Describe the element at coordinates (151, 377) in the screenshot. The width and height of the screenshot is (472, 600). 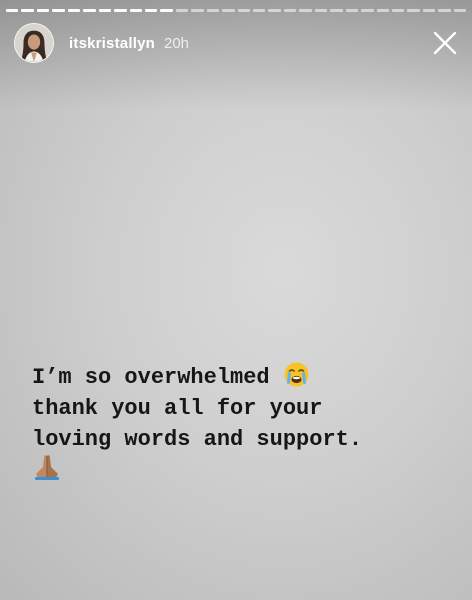
I see `caption-line-1-text: I’m so overwhelmed` at that location.